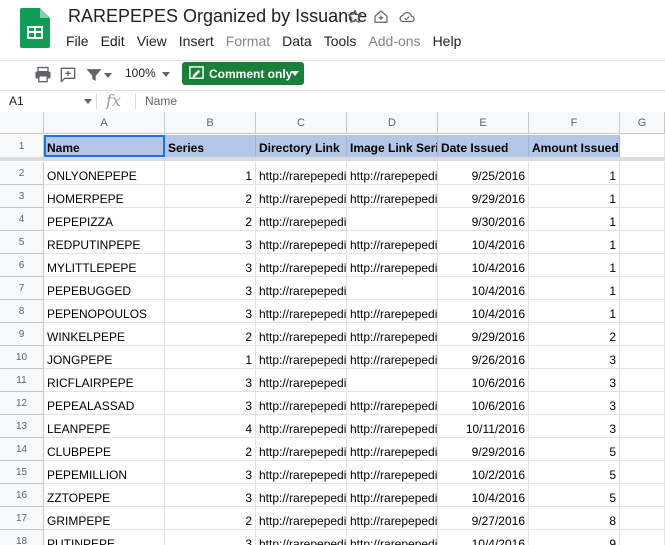 The height and width of the screenshot is (545, 665). Describe the element at coordinates (22, 123) in the screenshot. I see `select-all-corner` at that location.